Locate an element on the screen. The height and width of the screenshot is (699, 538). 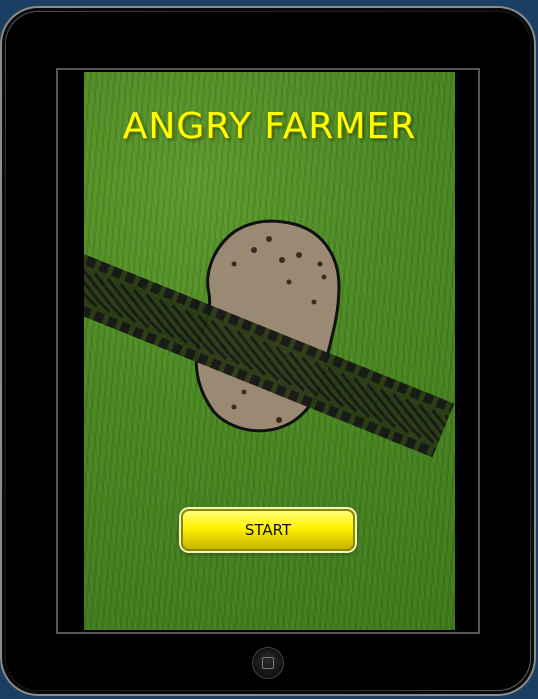
start-button: START is located at coordinates (268, 530).